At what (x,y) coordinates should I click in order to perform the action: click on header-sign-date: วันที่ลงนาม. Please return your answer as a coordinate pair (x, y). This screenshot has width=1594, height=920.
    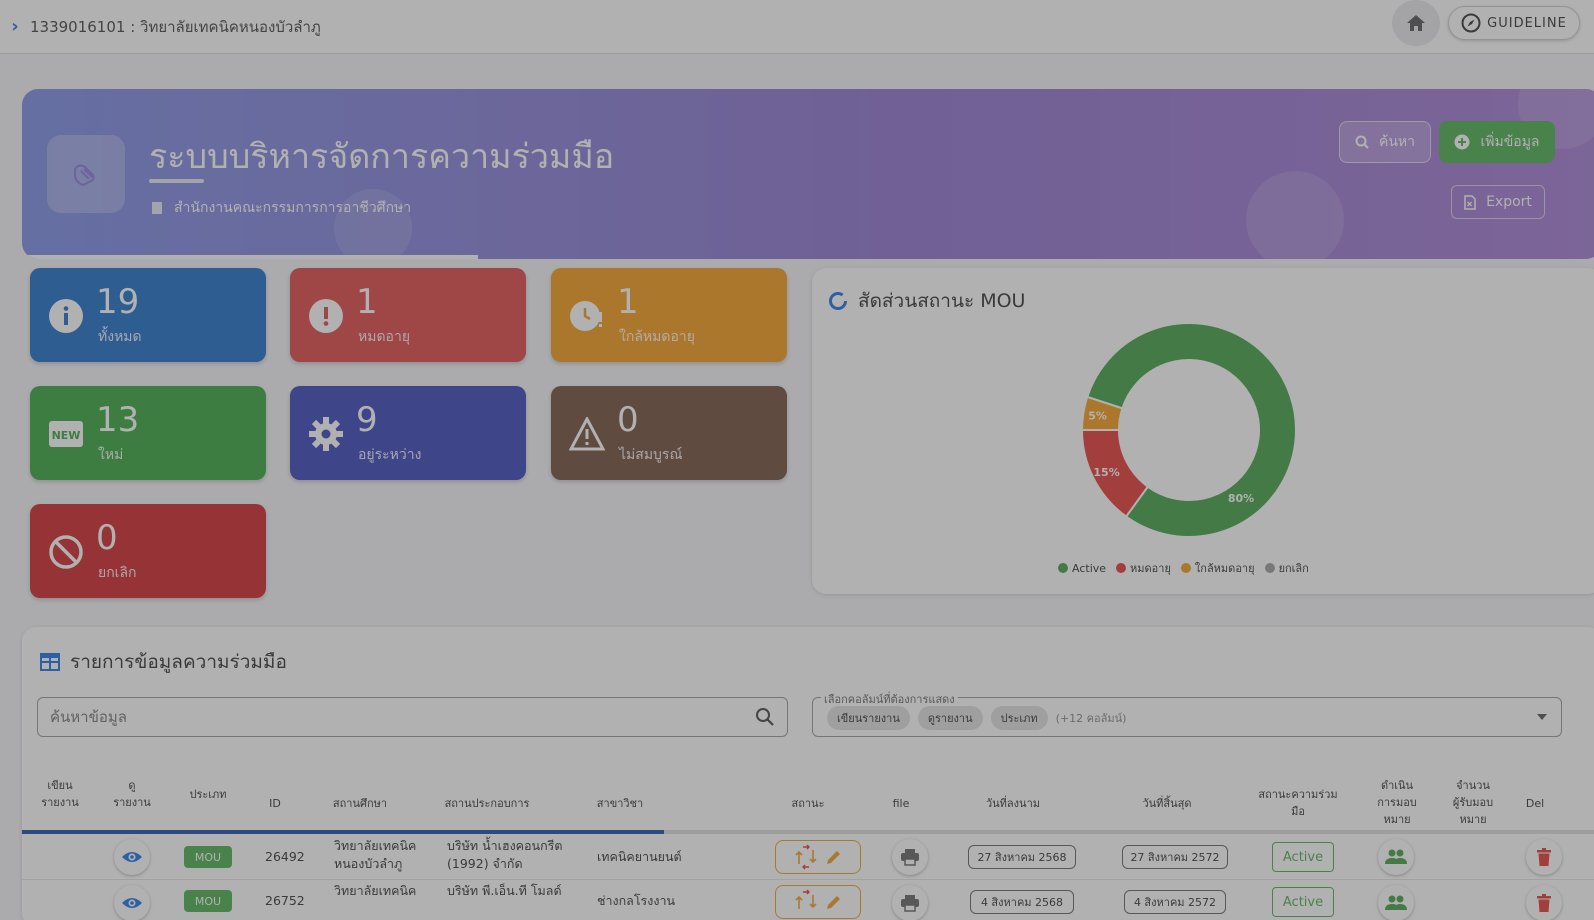
    Looking at the image, I should click on (1013, 803).